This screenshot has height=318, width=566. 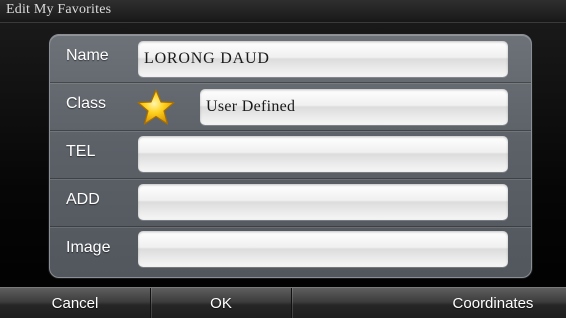 I want to click on class-row: Class User Defined, so click(x=290, y=107).